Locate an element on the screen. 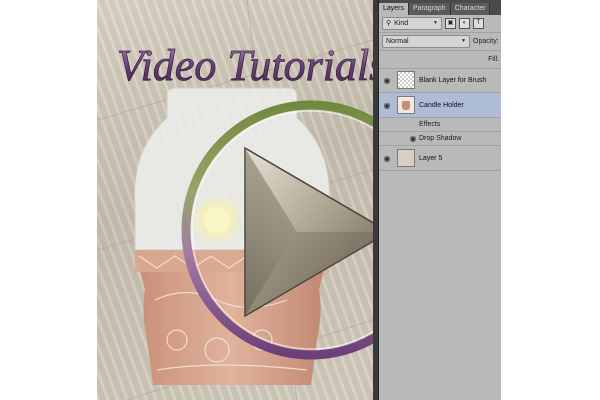  tab-paragraph: Paragraph is located at coordinates (430, 9).